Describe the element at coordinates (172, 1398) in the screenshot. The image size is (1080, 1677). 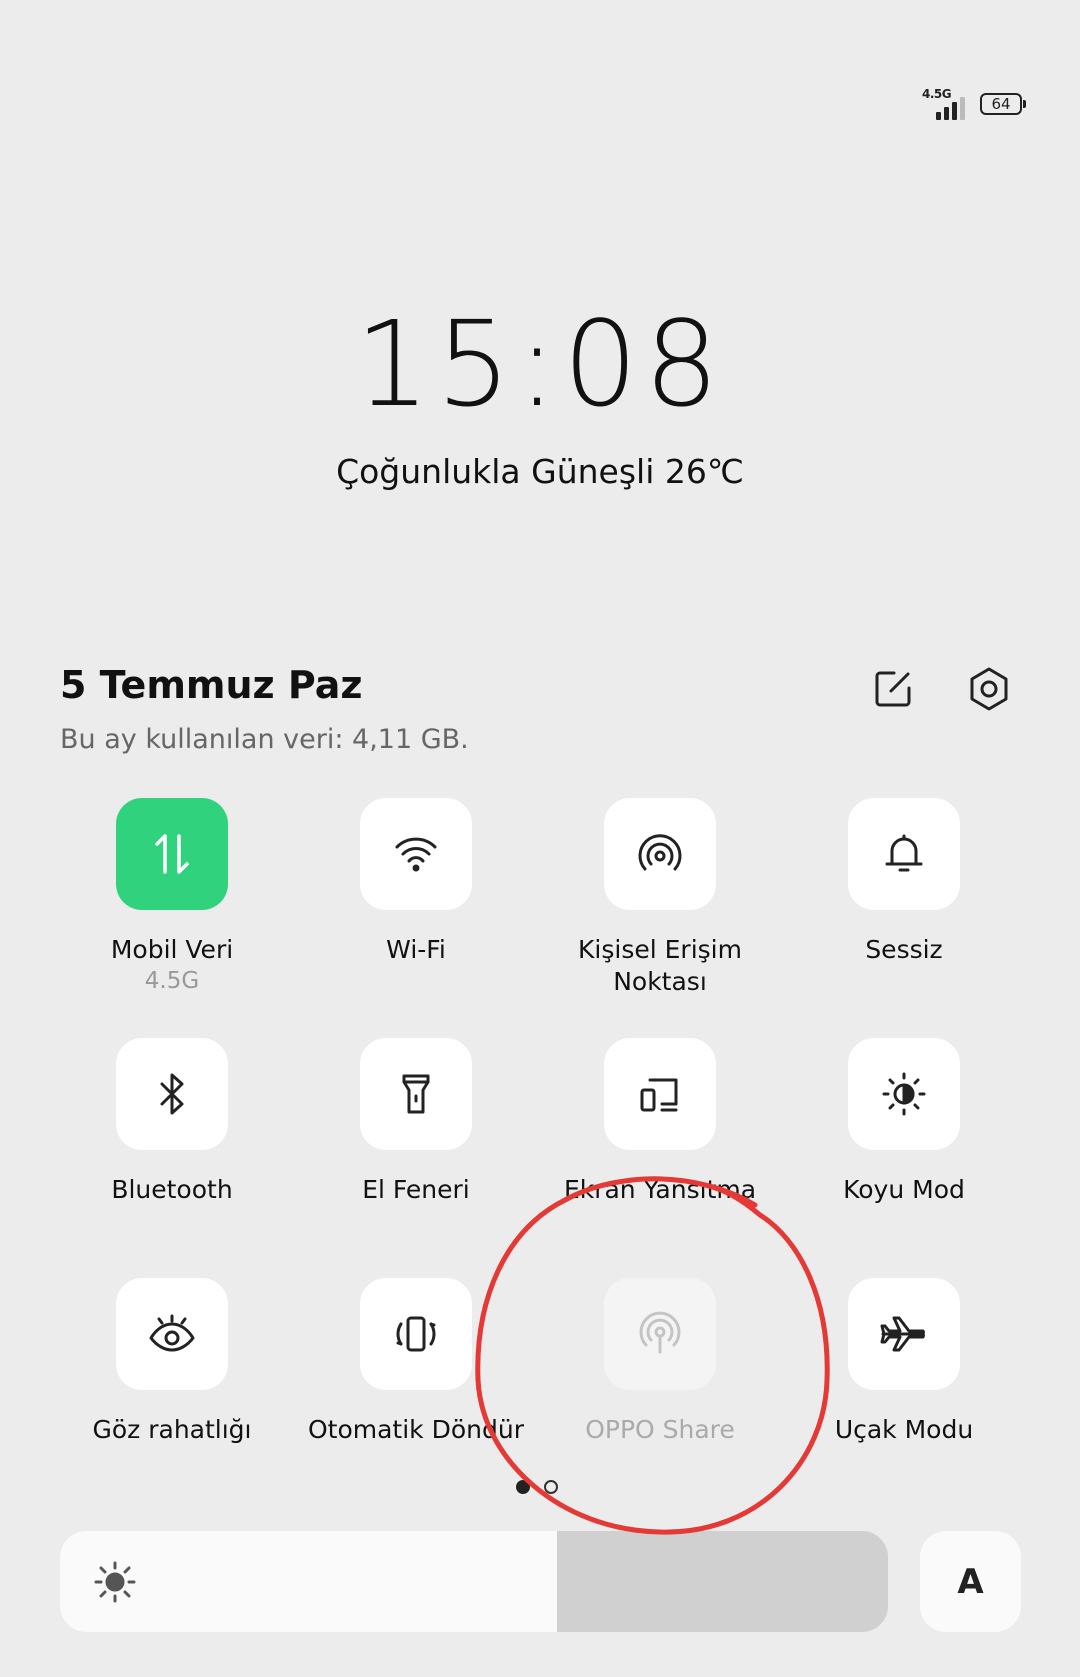
I see `tile-eye-comfort: Göz rahatlığı` at that location.